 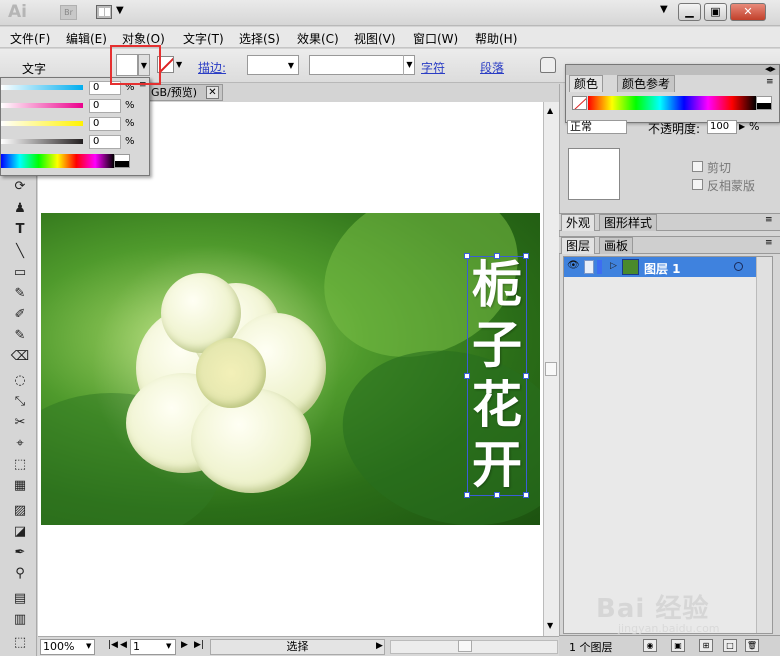 I want to click on blend-mode-select: 正常, so click(x=597, y=127).